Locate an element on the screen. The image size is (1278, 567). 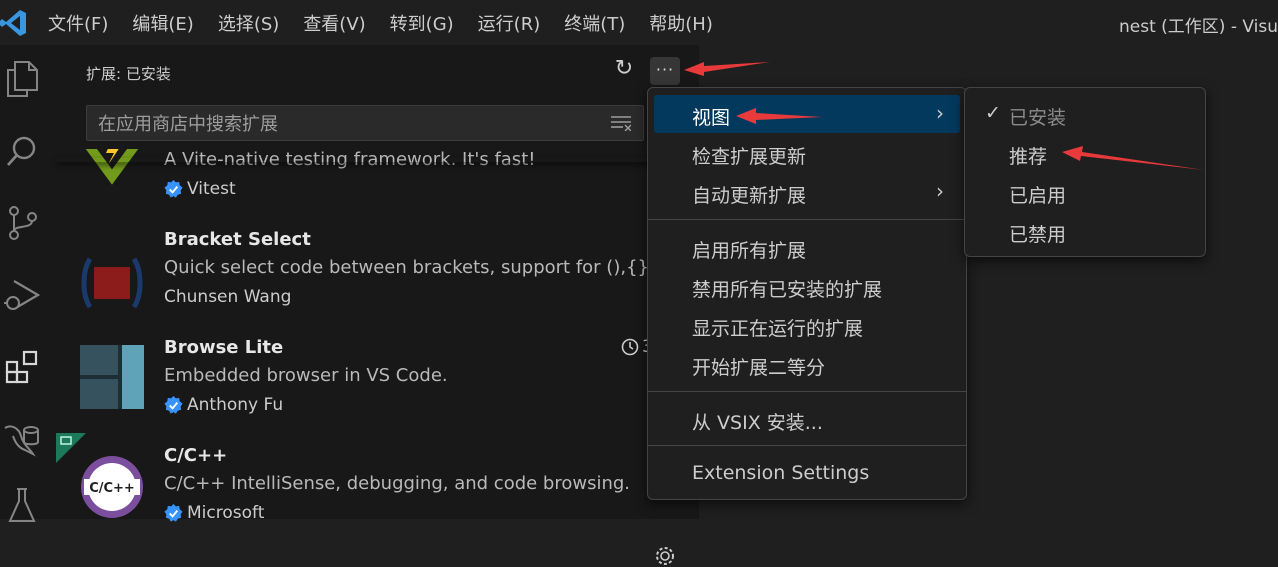
menu-file: 文件(F) is located at coordinates (78, 23).